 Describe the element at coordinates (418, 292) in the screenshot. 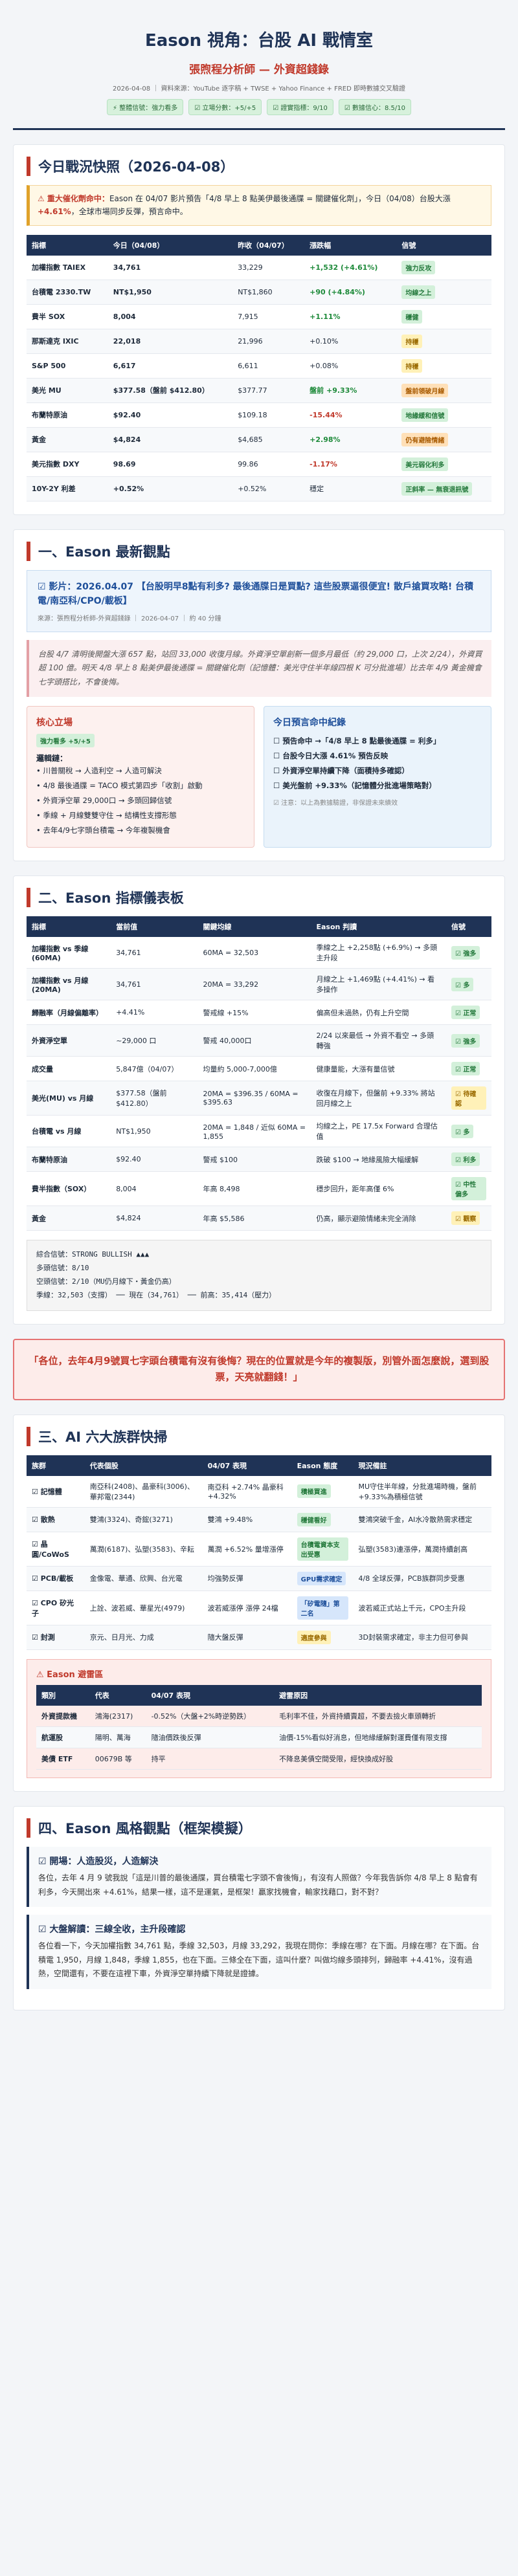

I see `signal-tag: 均線之上` at that location.